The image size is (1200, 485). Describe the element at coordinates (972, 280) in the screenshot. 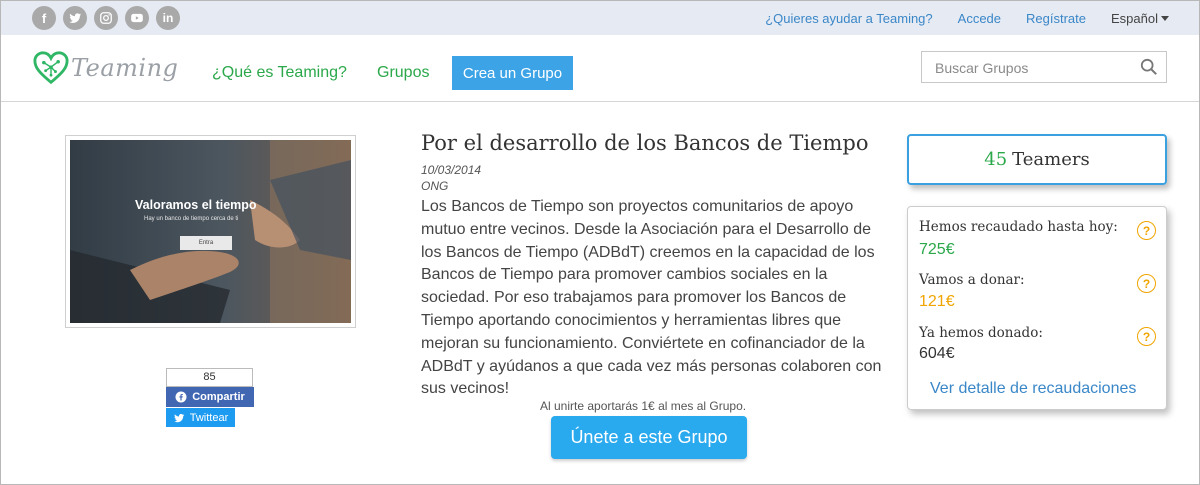

I see `to-donate-label: Vamos a donar:` at that location.